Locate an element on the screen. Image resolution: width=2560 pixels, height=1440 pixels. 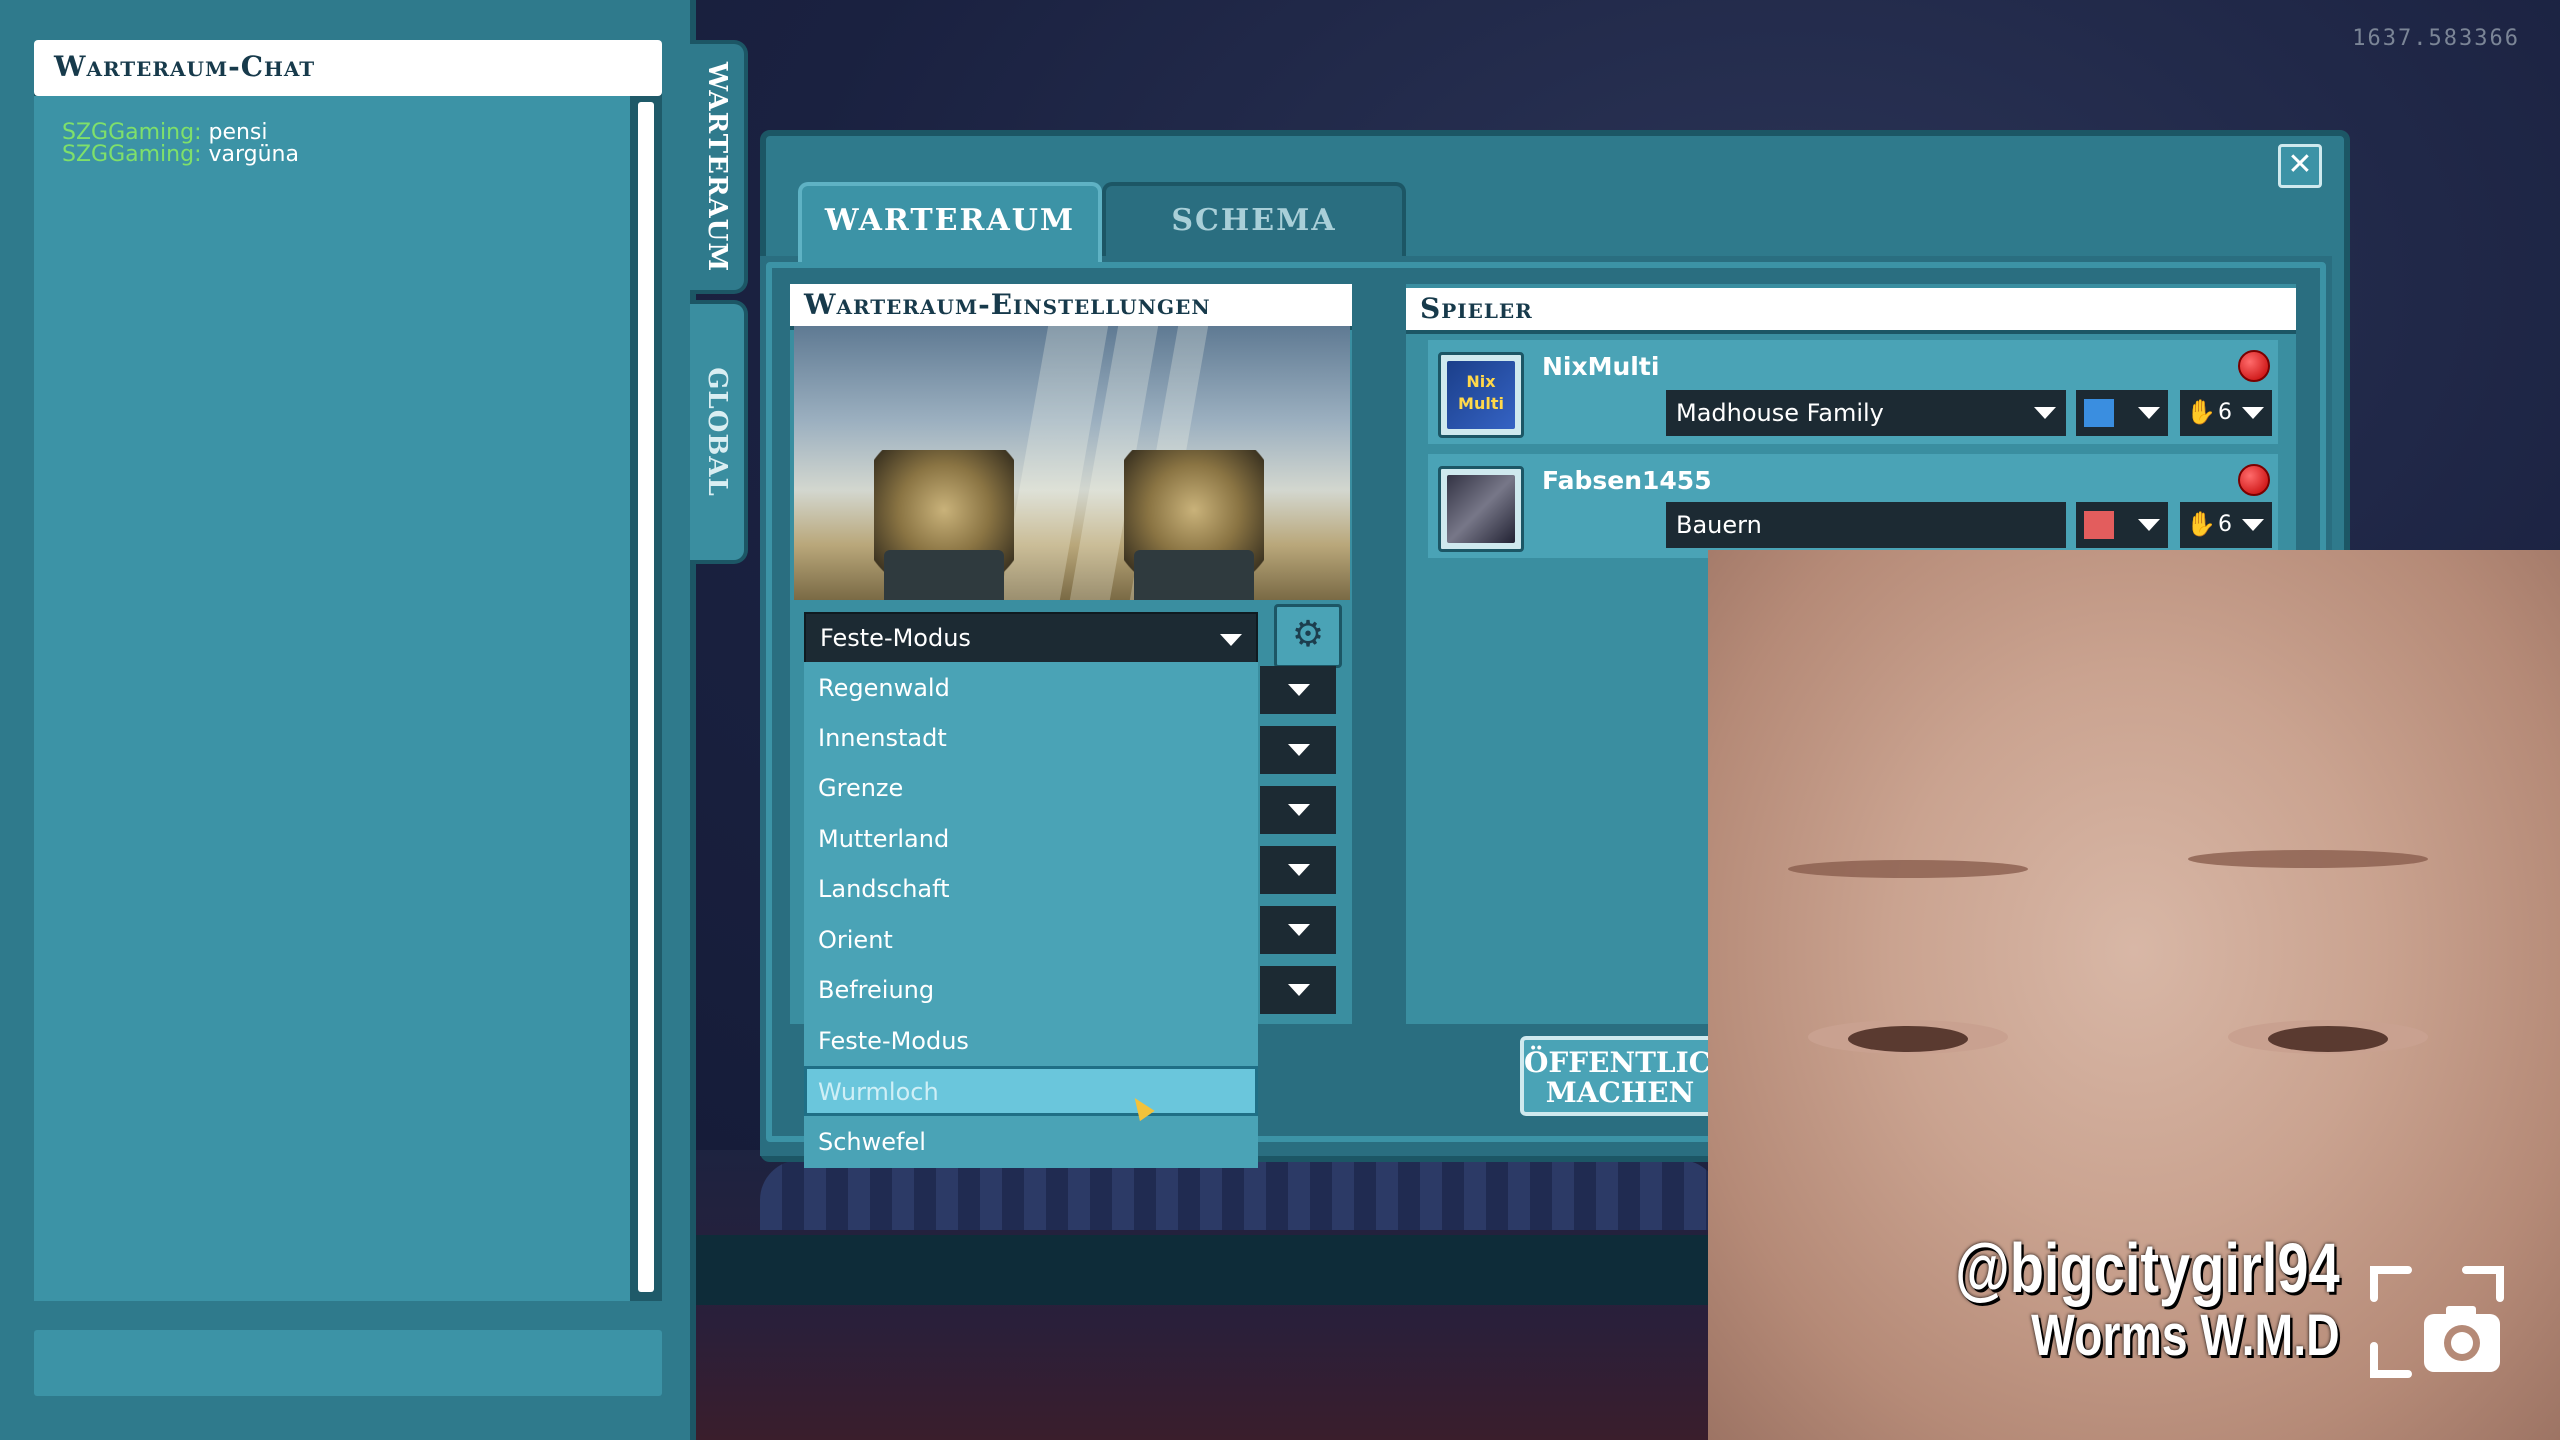
side-tab-lobby-label: WARTERAUM is located at coordinates (717, 167).